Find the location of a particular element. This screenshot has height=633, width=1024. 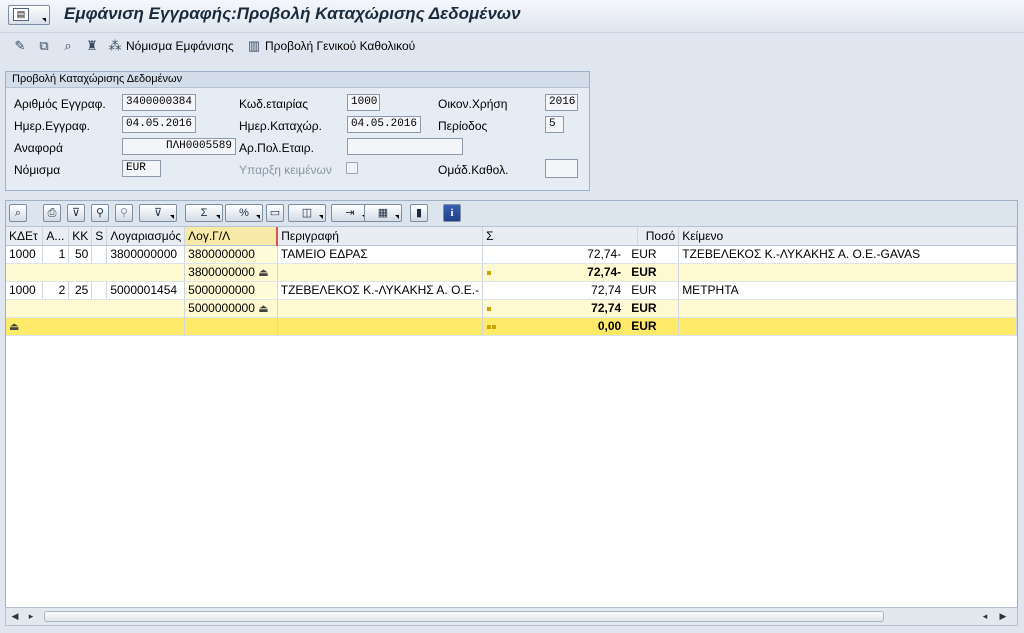

cell-special is located at coordinates (99, 254).